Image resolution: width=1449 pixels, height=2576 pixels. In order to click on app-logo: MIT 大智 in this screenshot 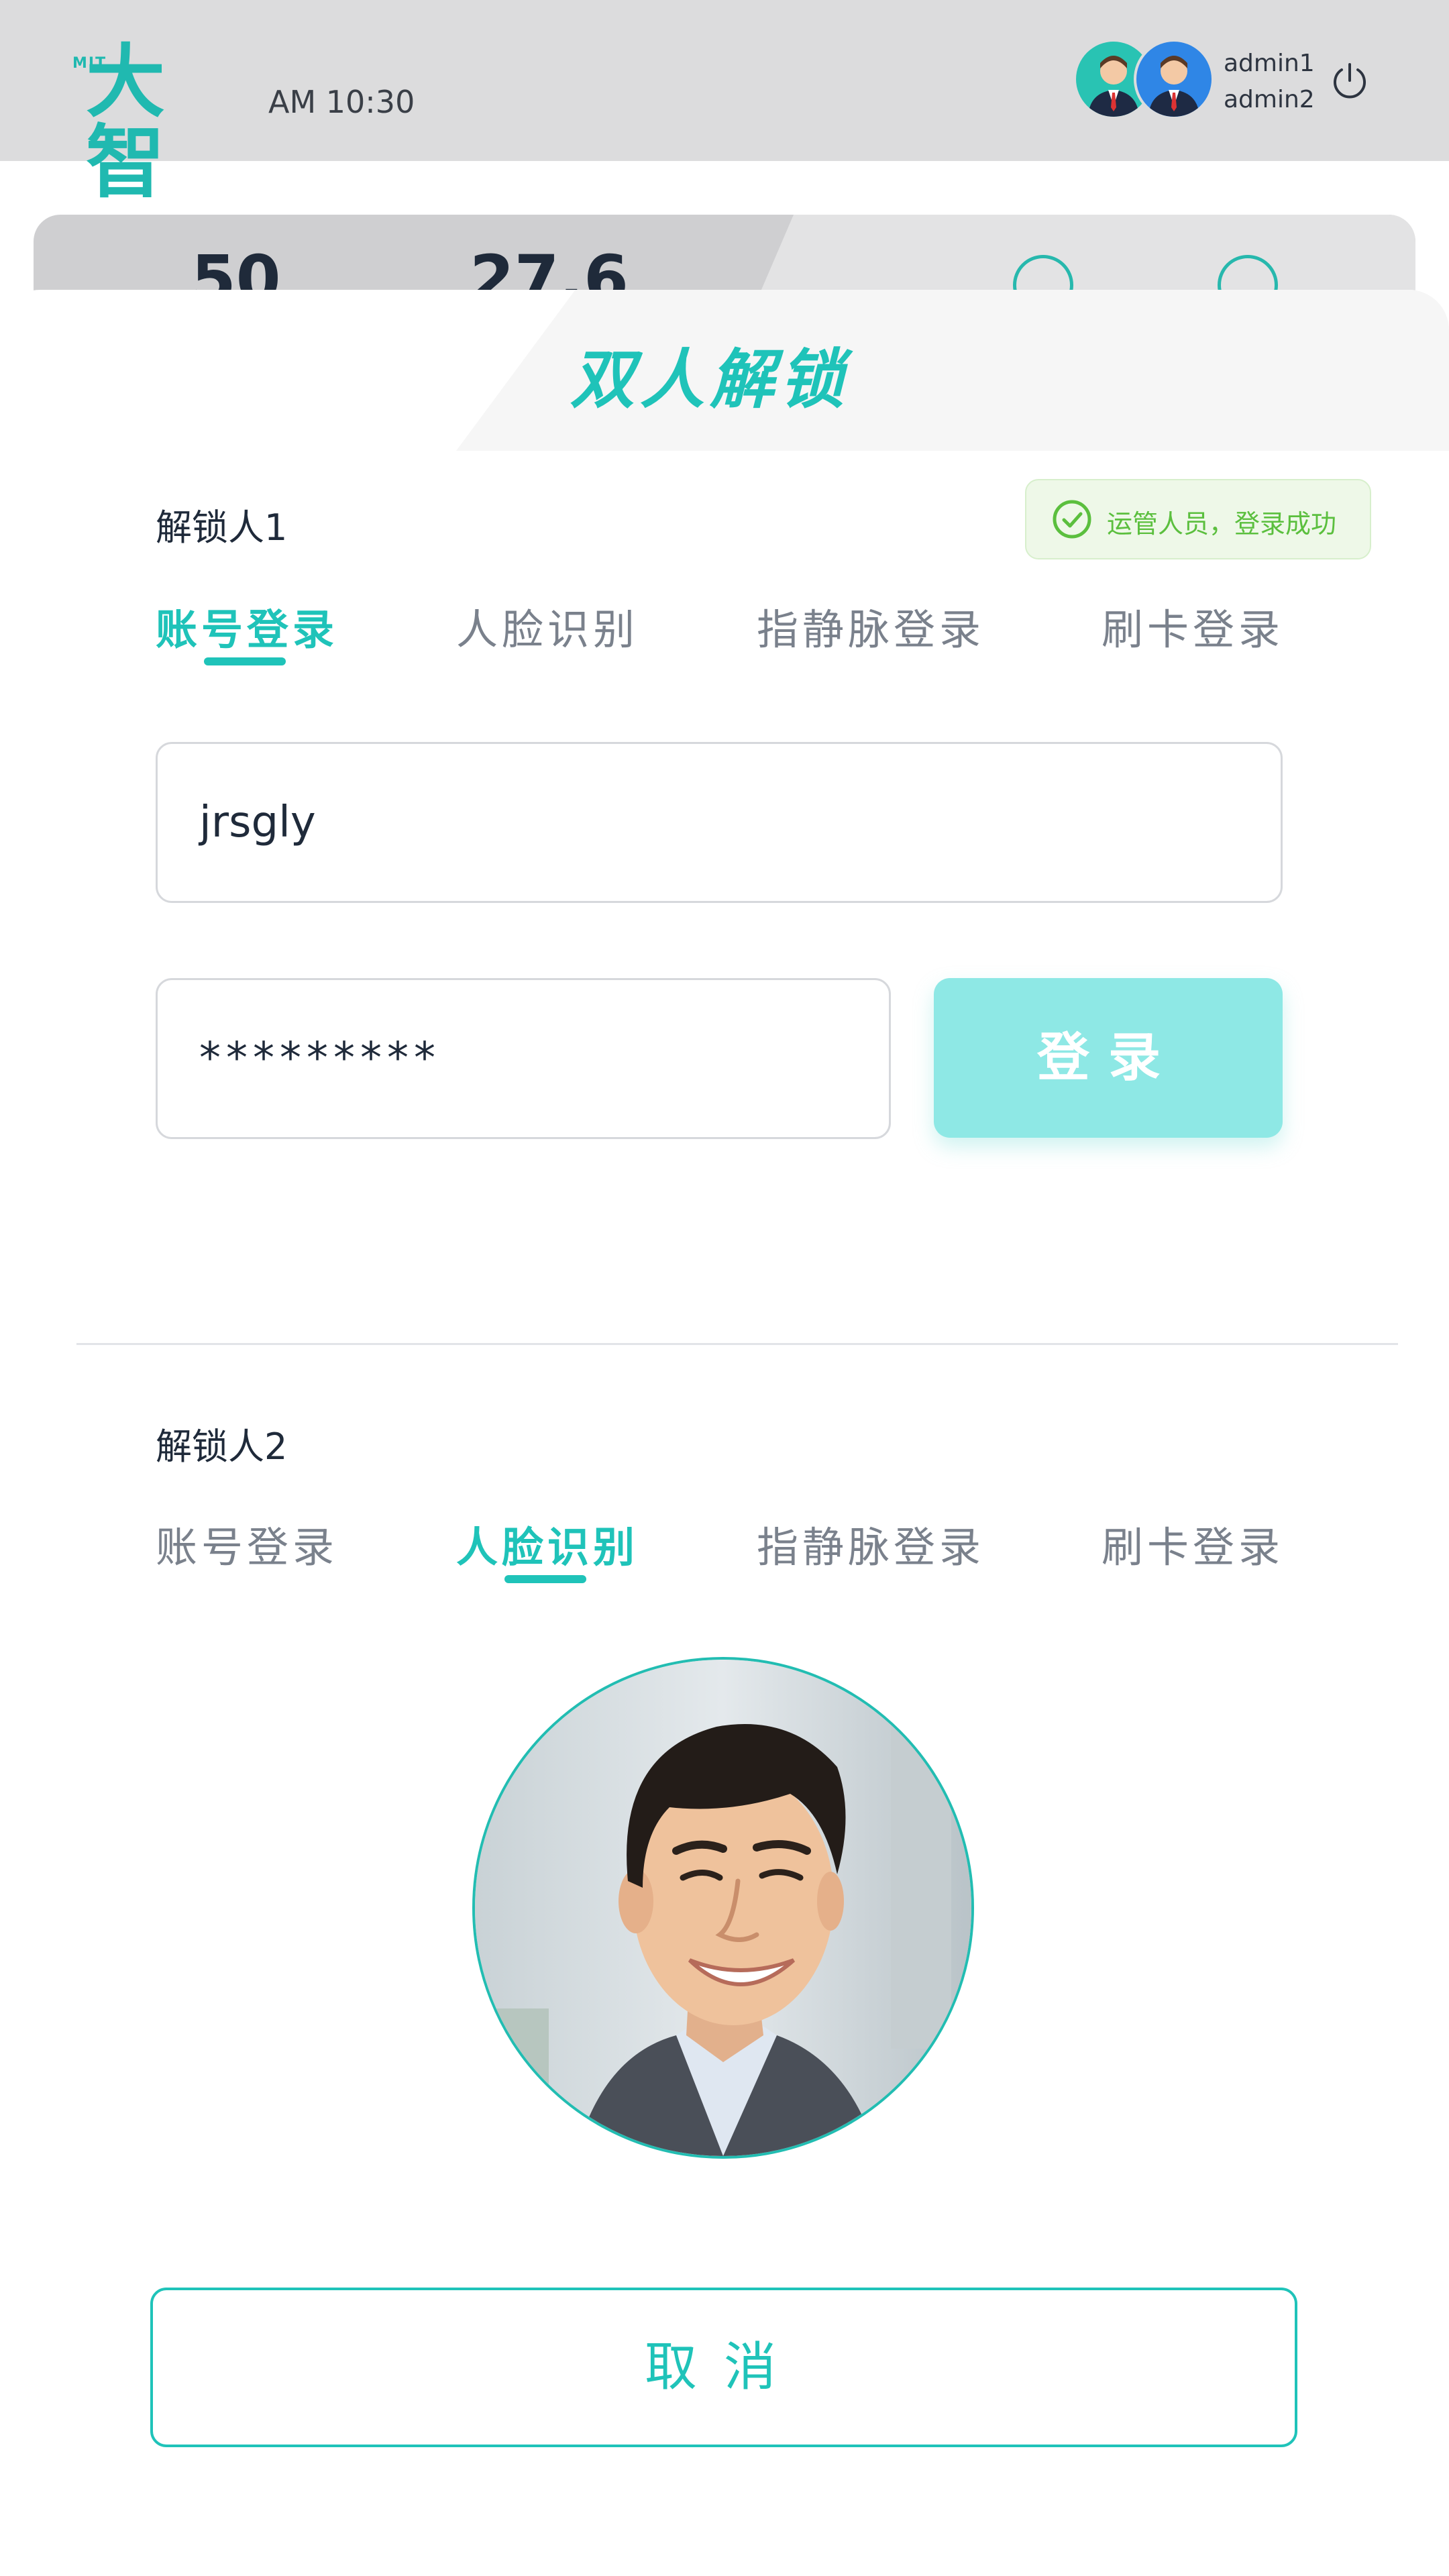, I will do `click(156, 122)`.